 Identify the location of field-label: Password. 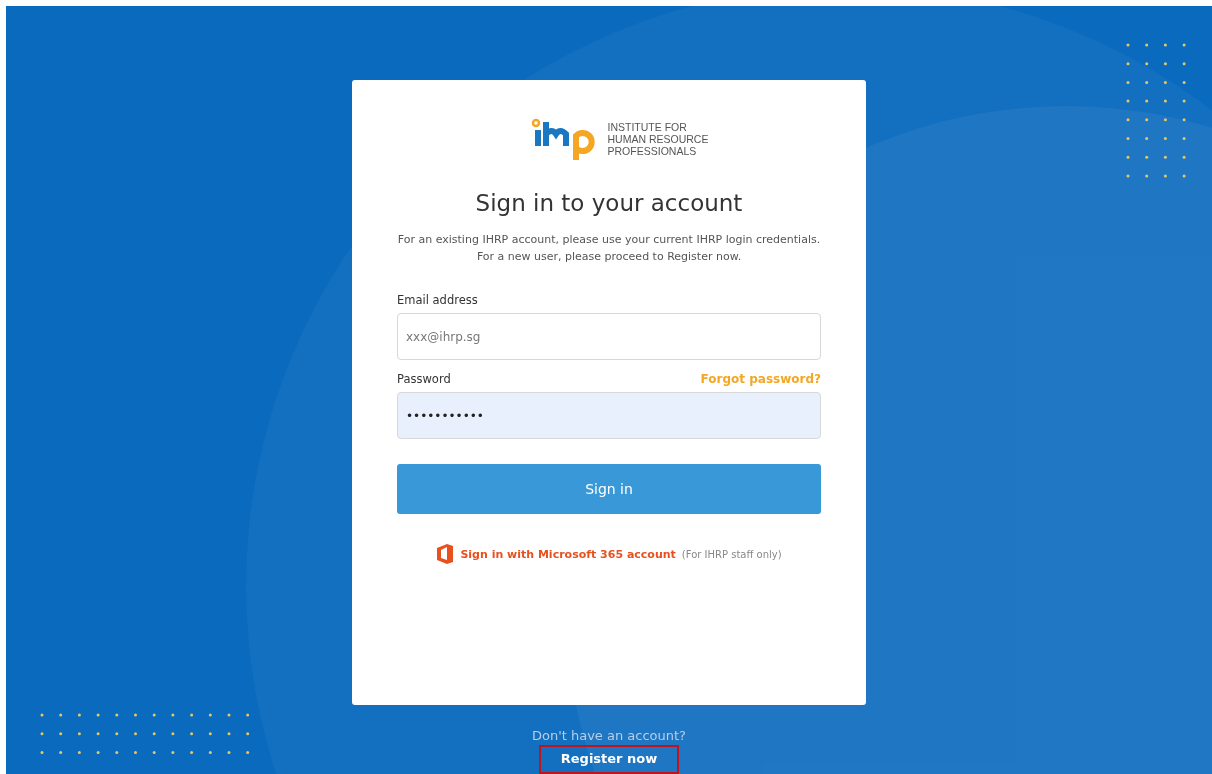
(424, 379).